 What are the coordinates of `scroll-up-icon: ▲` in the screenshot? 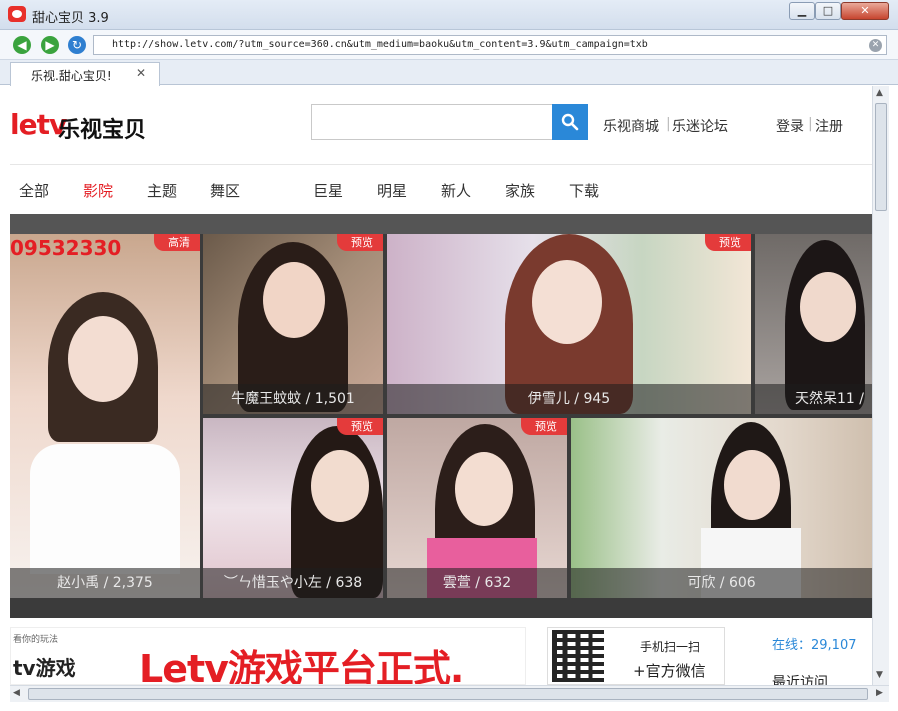 It's located at (879, 93).